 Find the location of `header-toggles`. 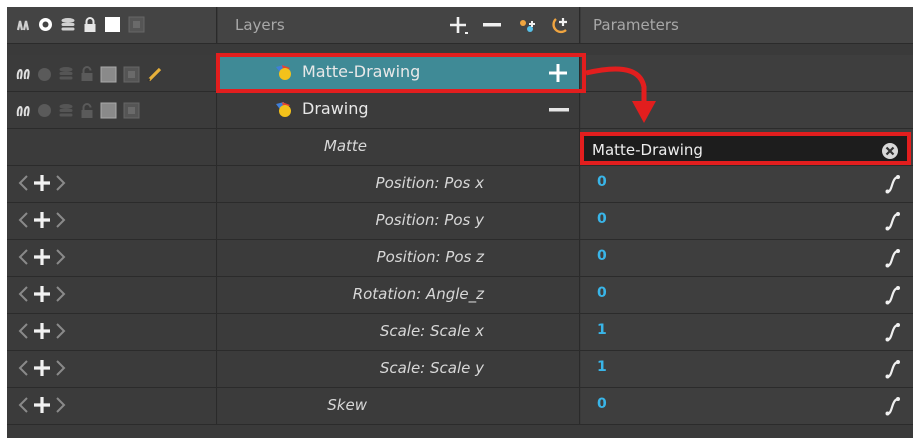

header-toggles is located at coordinates (112, 25).